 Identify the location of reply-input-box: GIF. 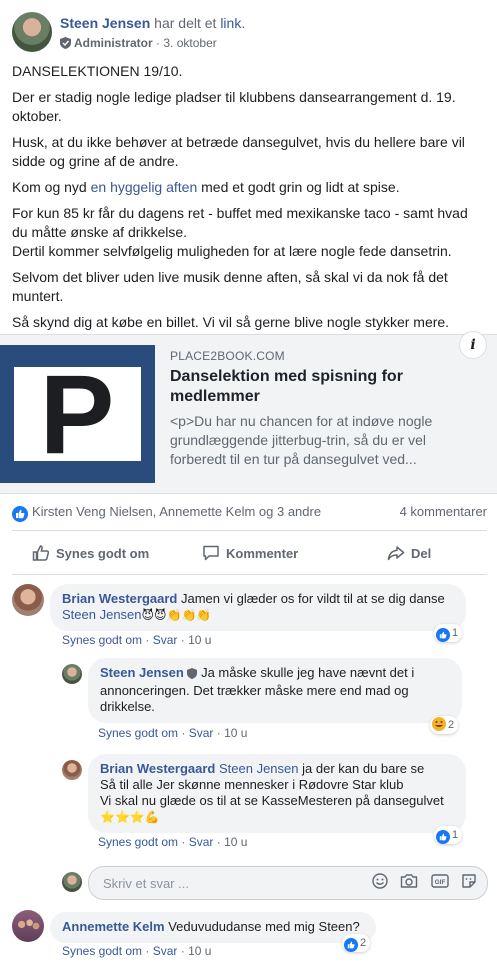
(288, 883).